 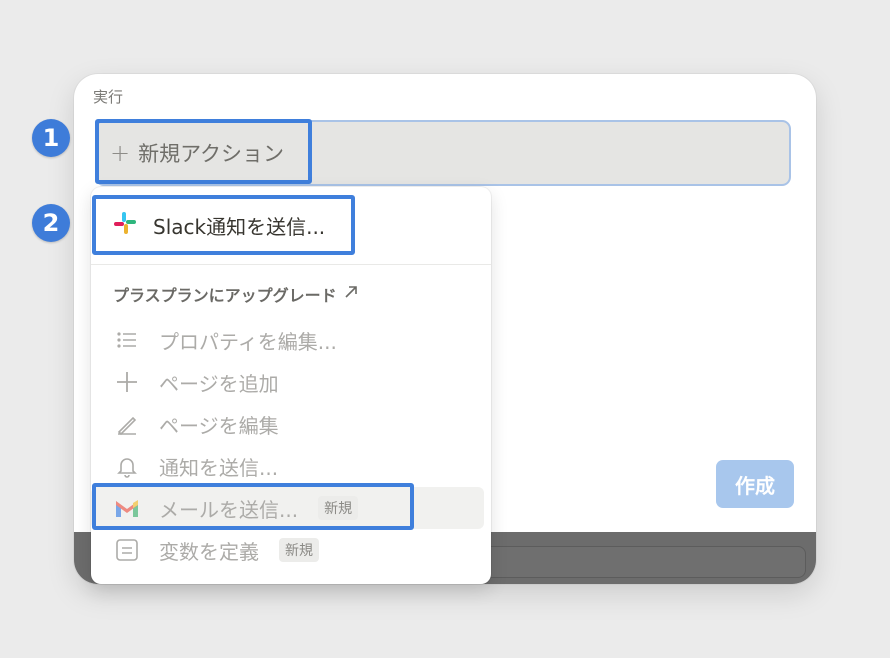 What do you see at coordinates (203, 151) in the screenshot?
I see `highlight-box-new-action` at bounding box center [203, 151].